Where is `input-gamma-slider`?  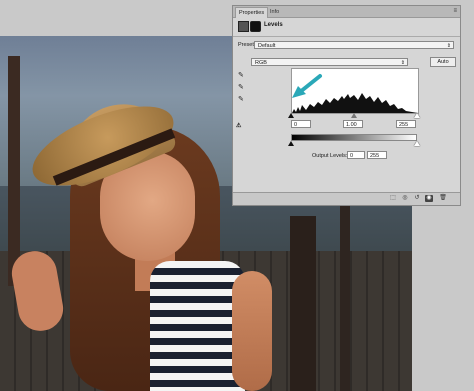
input-gamma-slider is located at coordinates (354, 115).